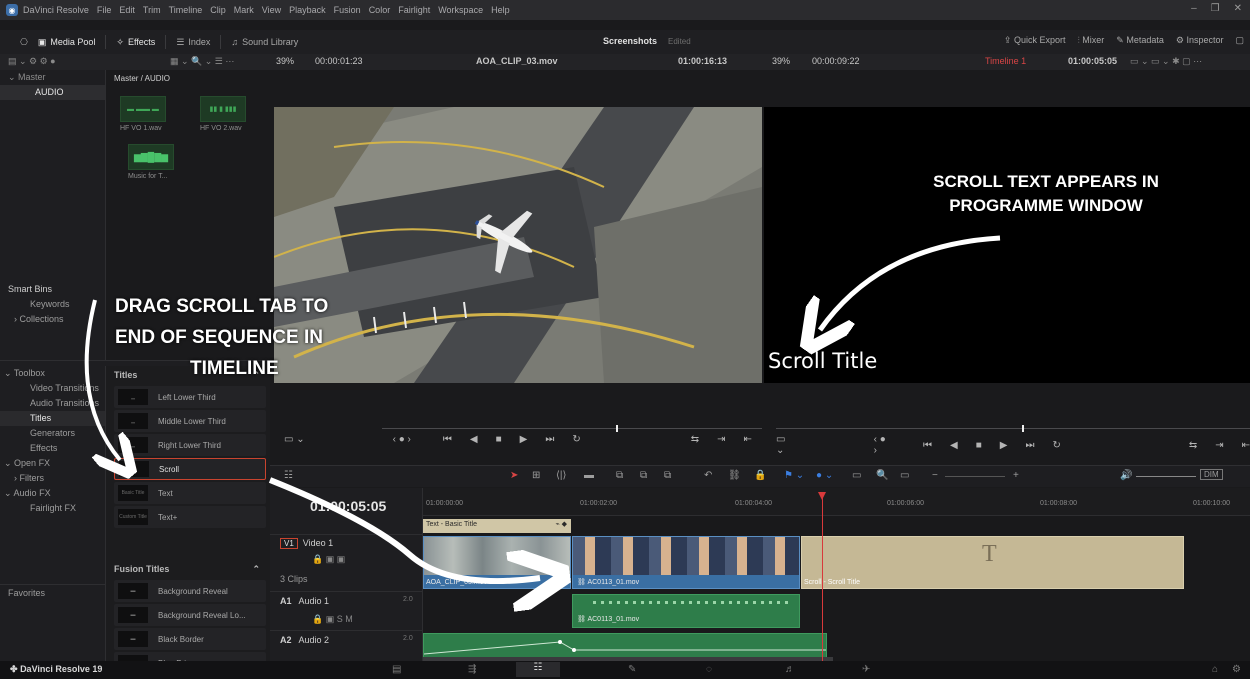 The width and height of the screenshot is (1250, 679). What do you see at coordinates (1200, 40) in the screenshot?
I see `inspector-button: ⚙ Inspector` at bounding box center [1200, 40].